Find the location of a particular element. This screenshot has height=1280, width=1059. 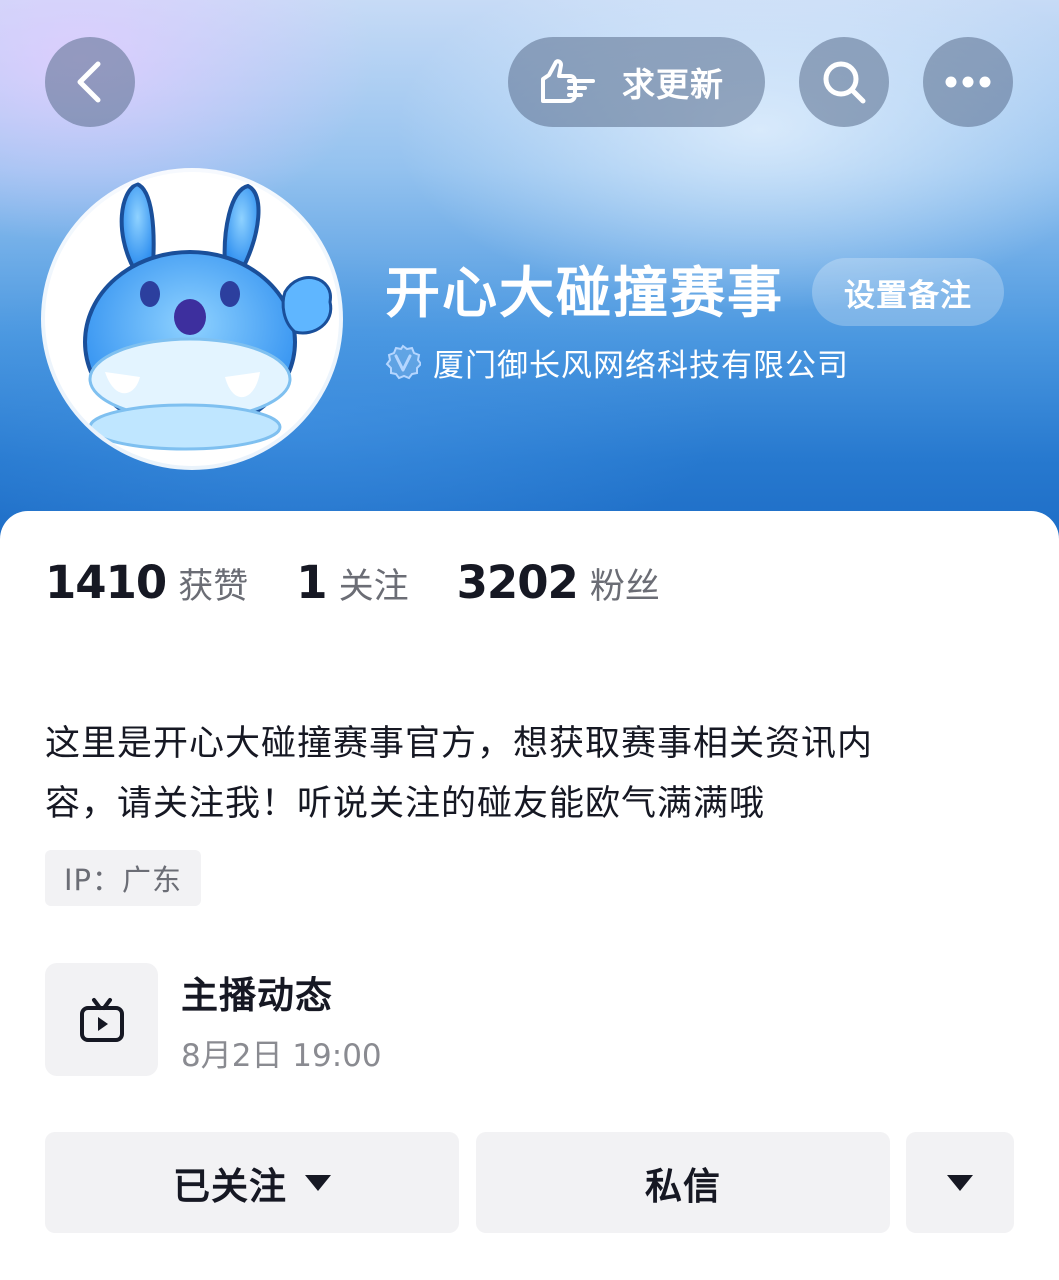

stat-followers-label: 粉丝 is located at coordinates (624, 587).